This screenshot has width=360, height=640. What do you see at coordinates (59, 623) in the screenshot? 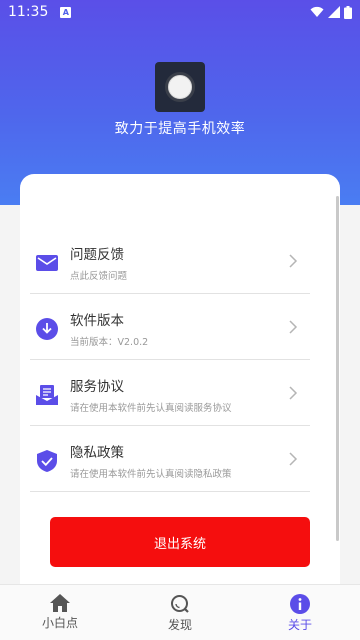
I see `tab-label: 小白点` at bounding box center [59, 623].